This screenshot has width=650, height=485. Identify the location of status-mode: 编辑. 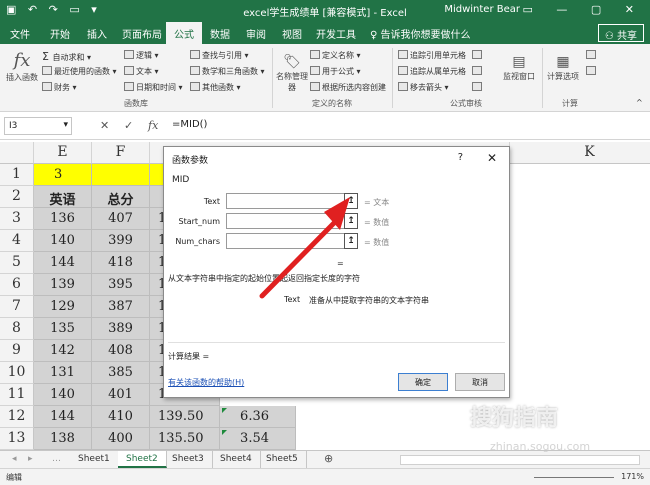
(14, 477).